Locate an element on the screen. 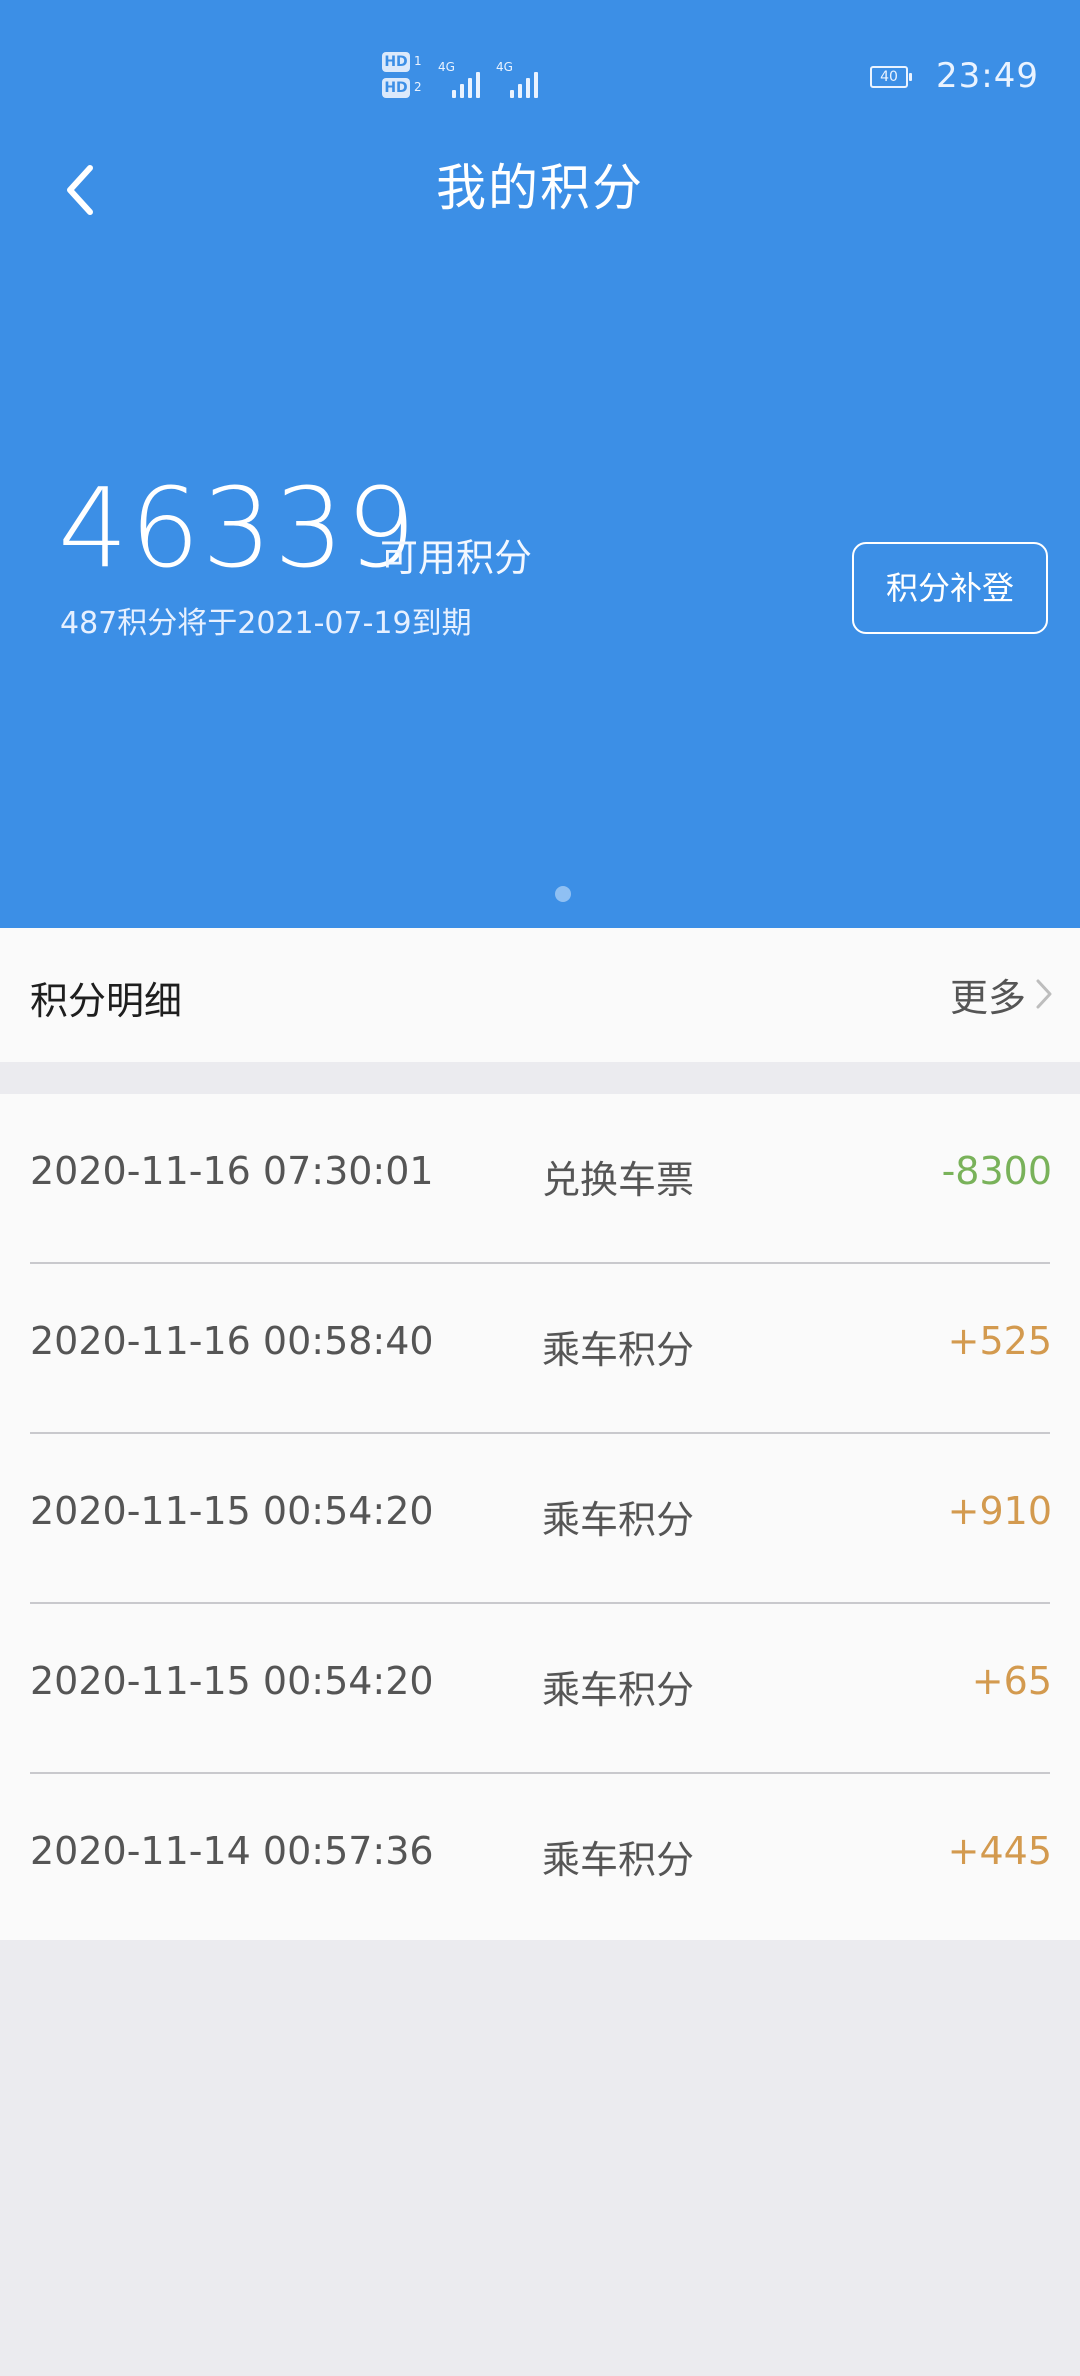  record-row: 2020-11-16 00:58:40 乘车积分 +525 is located at coordinates (540, 1349).